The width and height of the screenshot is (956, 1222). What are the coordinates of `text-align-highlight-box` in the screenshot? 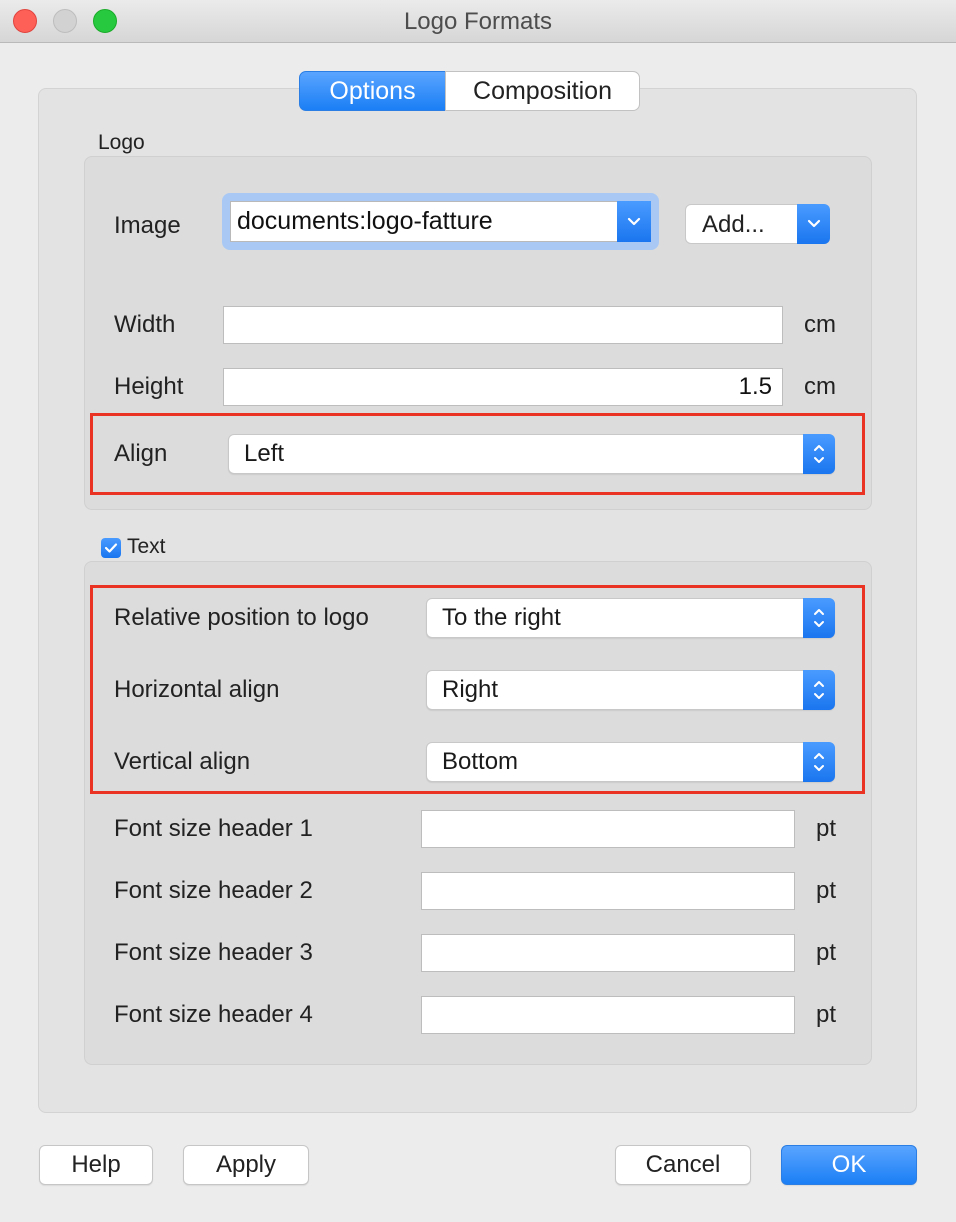 It's located at (477, 689).